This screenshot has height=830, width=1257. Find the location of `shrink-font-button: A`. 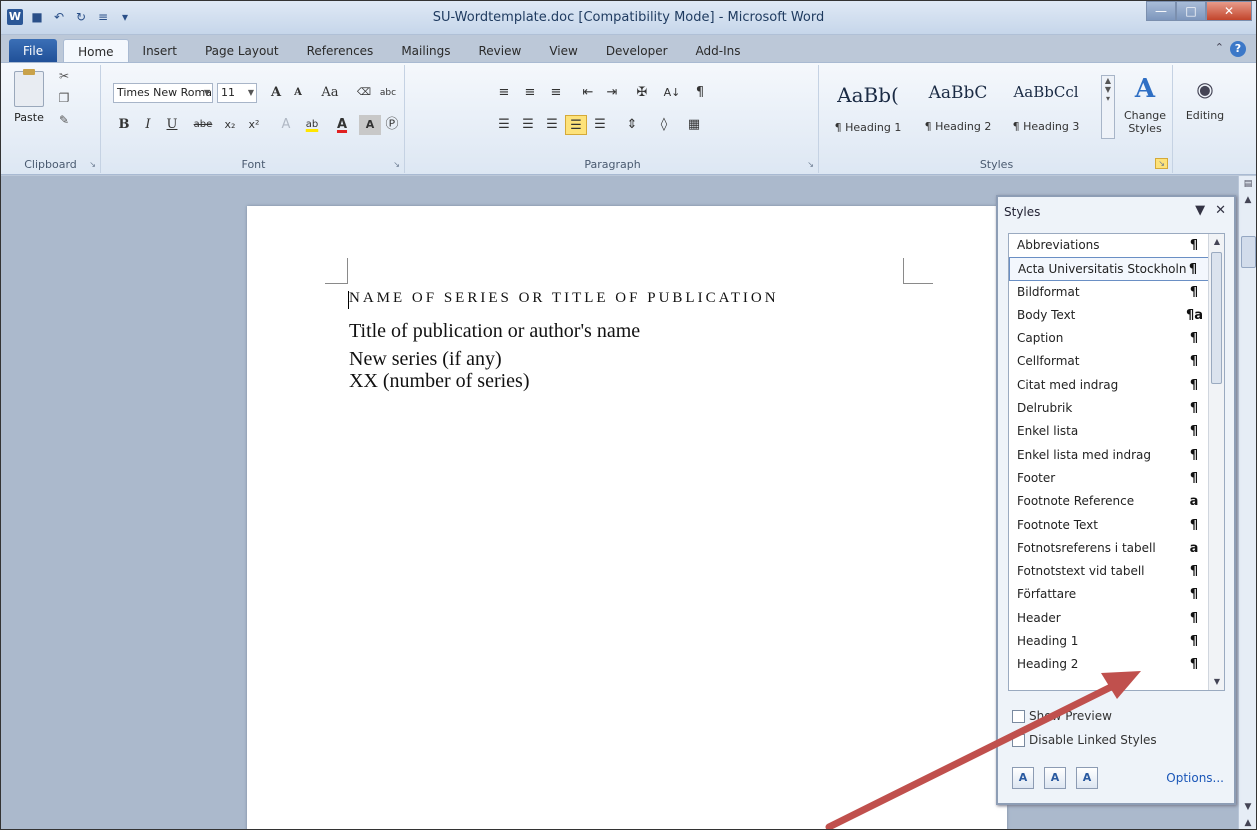

shrink-font-button: A is located at coordinates (298, 93).